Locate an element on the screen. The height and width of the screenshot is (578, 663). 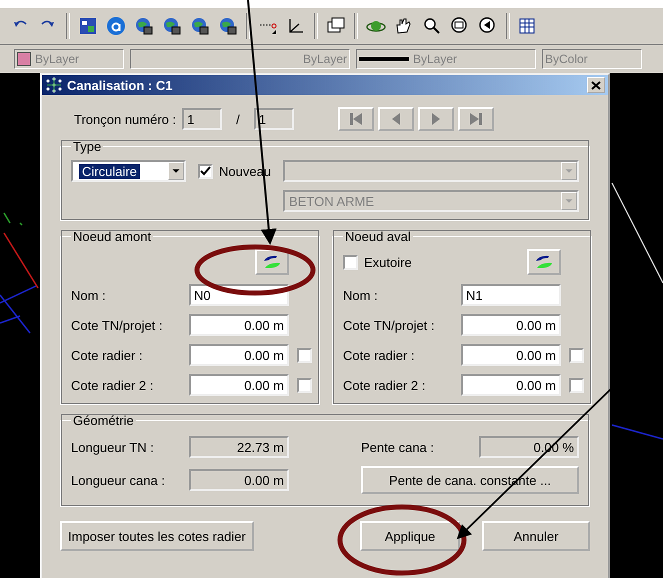
group-legend: Noeud amont is located at coordinates (112, 236).